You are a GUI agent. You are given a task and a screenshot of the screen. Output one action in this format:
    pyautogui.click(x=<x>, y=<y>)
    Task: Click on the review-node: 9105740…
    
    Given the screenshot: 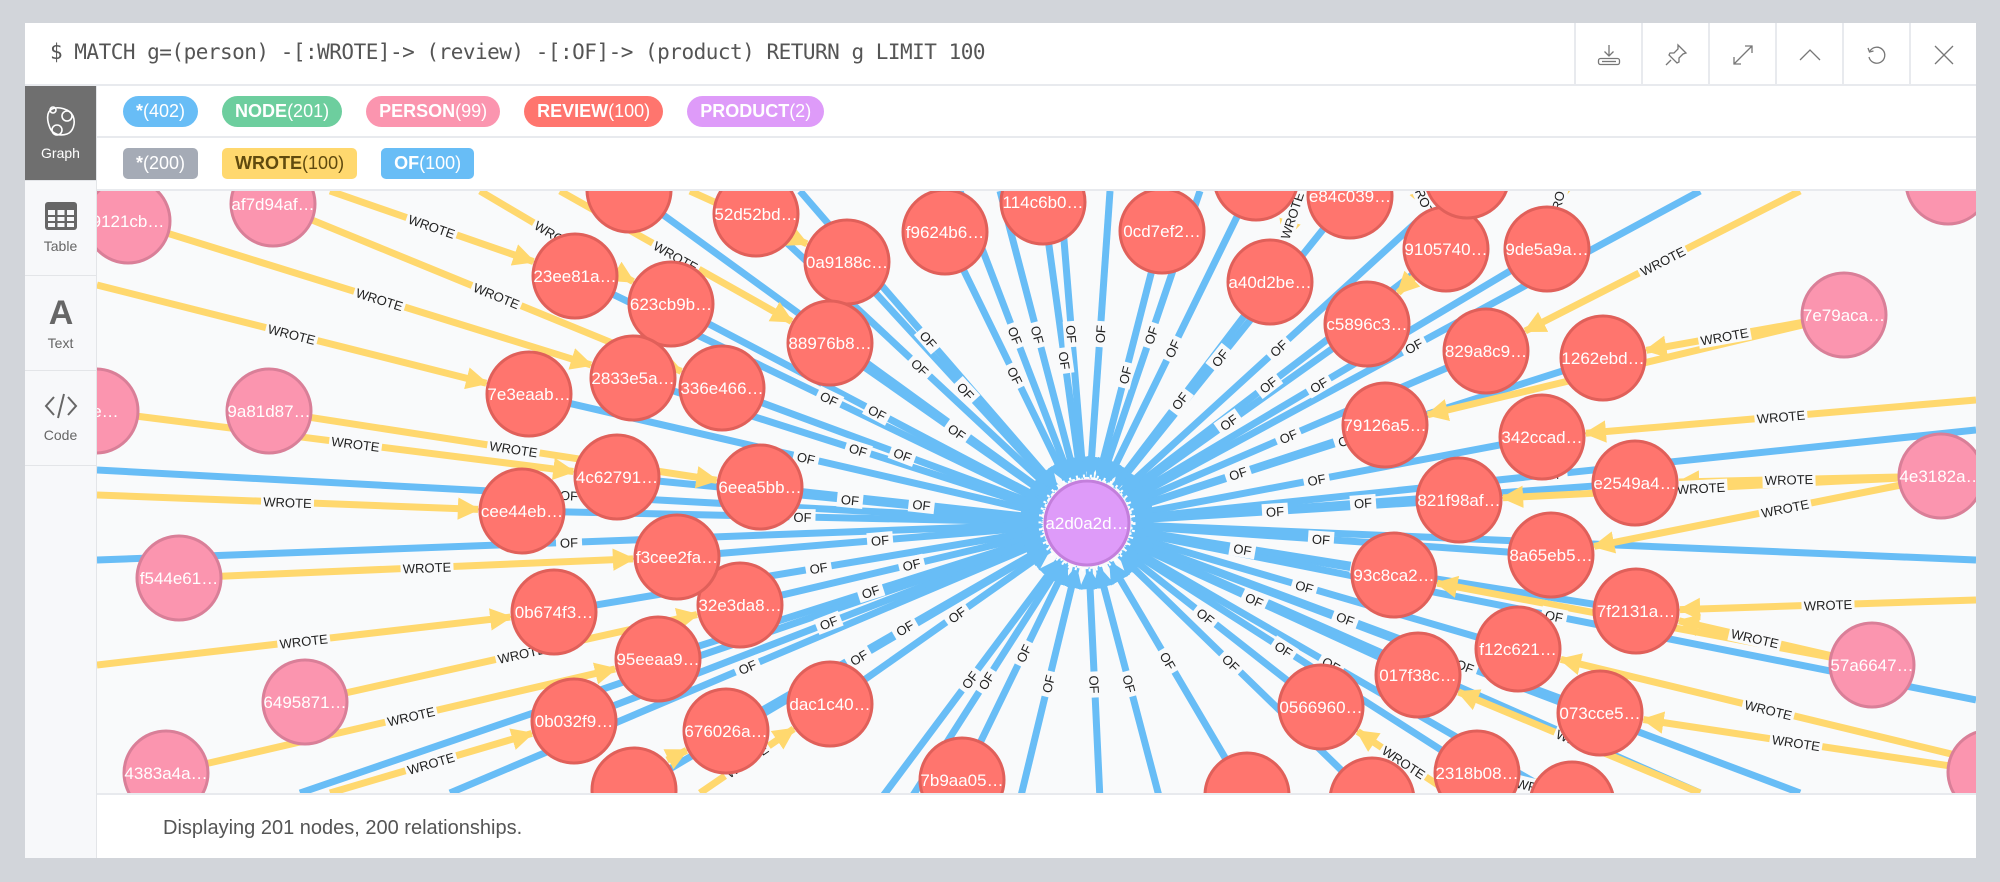 What is the action you would take?
    pyautogui.click(x=1446, y=249)
    